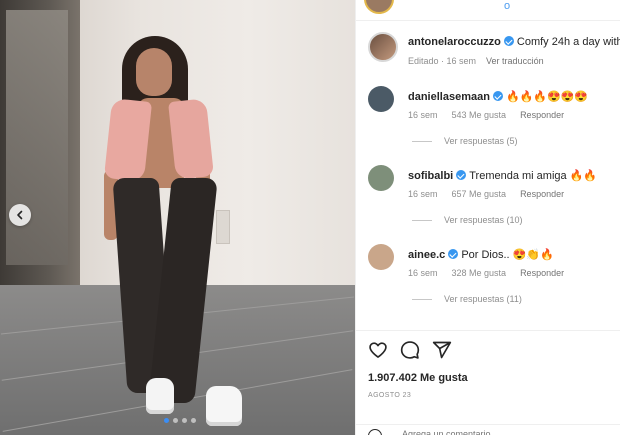 The image size is (620, 435). What do you see at coordinates (477, 432) in the screenshot?
I see `comment-input` at bounding box center [477, 432].